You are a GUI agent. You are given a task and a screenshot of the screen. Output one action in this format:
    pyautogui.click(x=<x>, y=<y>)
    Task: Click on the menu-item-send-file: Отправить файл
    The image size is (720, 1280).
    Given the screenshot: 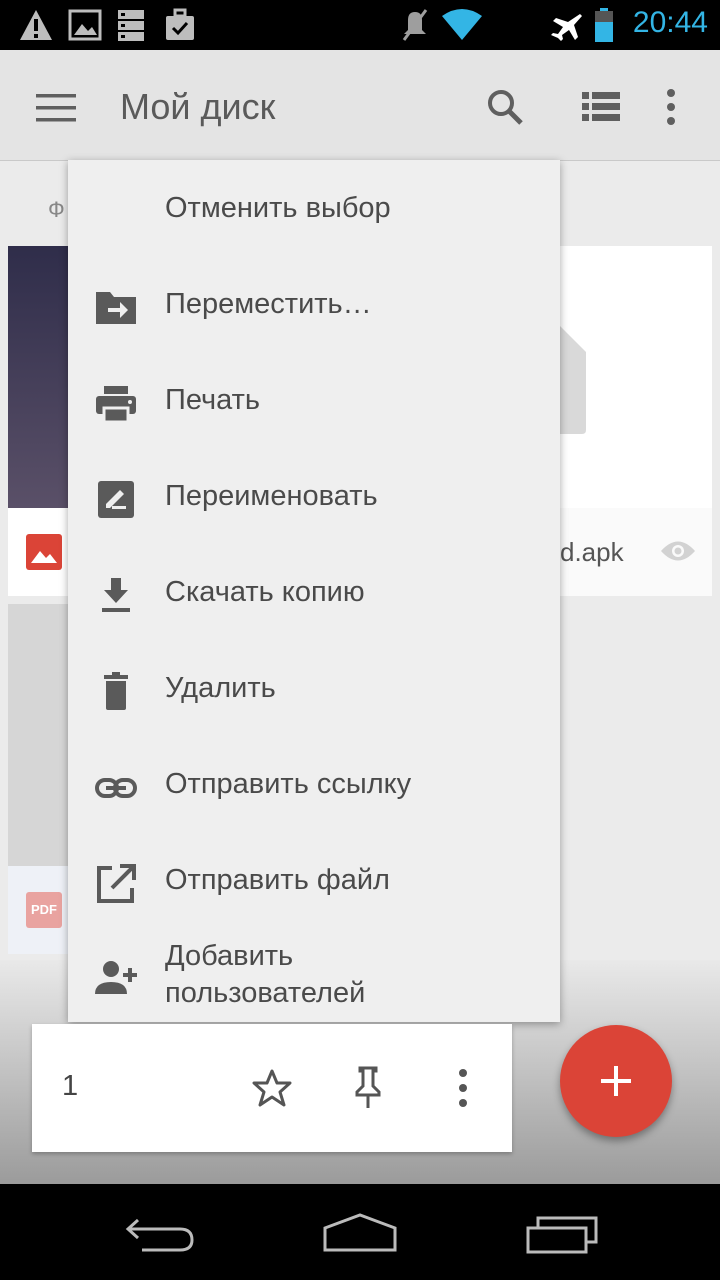 What is the action you would take?
    pyautogui.click(x=314, y=882)
    